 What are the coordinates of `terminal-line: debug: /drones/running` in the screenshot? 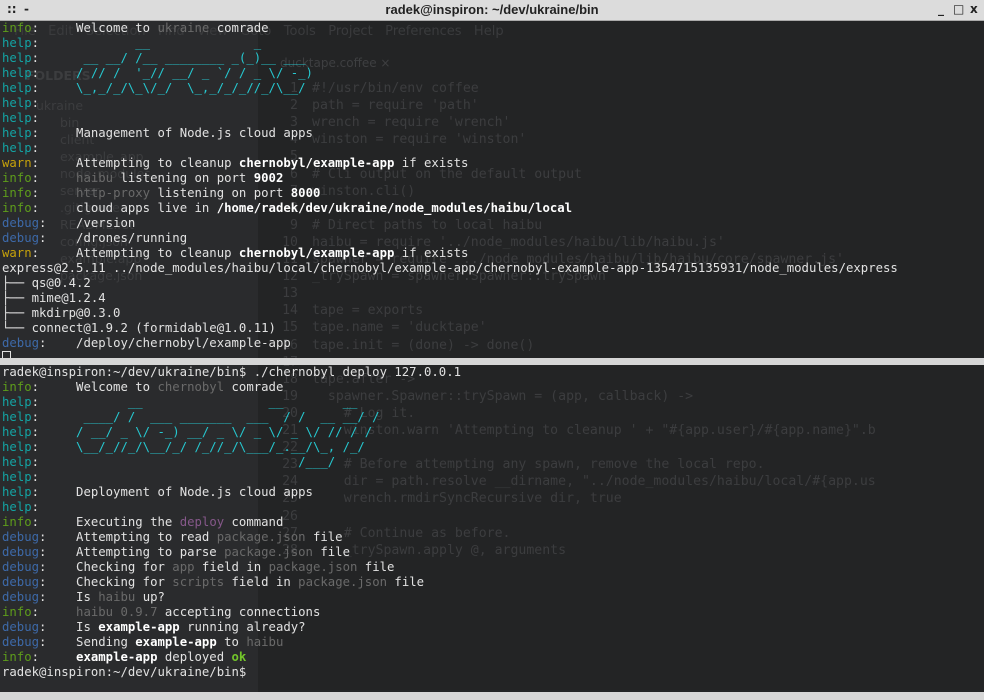 It's located at (492, 238).